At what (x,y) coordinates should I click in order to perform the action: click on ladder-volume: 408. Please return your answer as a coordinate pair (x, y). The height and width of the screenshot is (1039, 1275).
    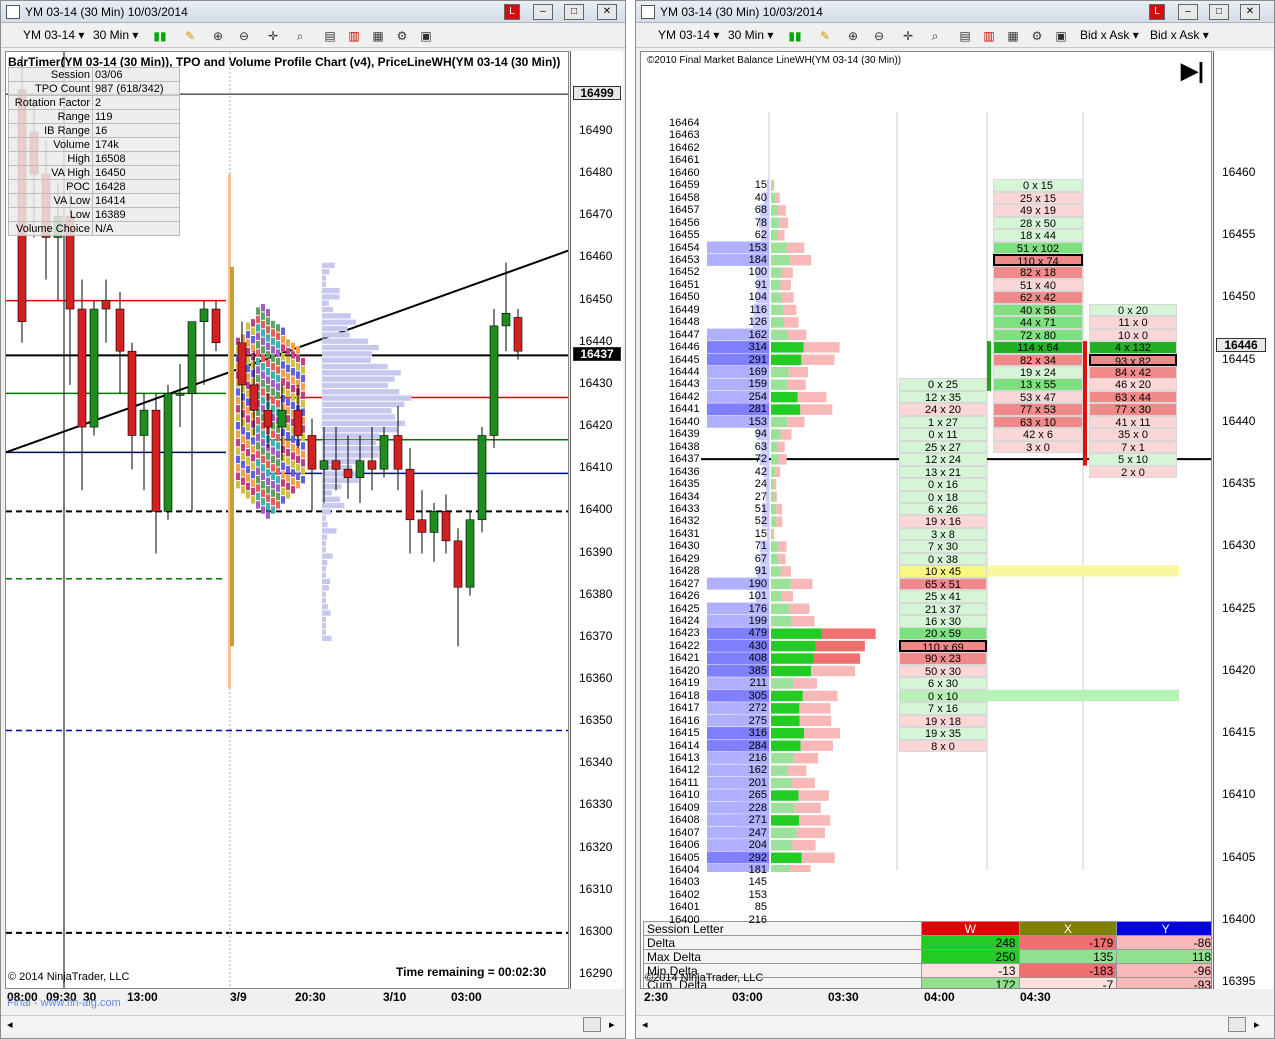
    Looking at the image, I should click on (757, 658).